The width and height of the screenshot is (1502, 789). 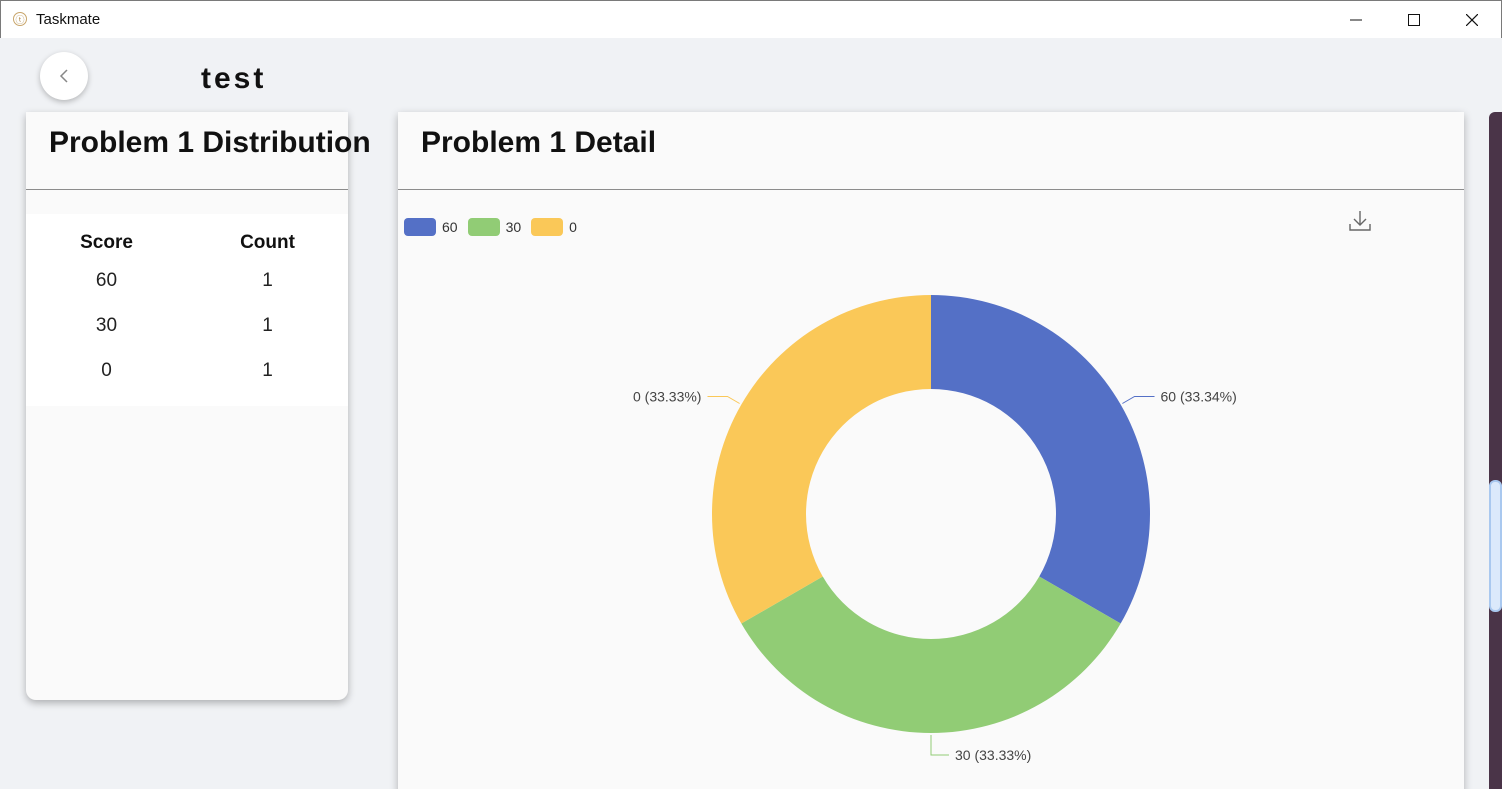 What do you see at coordinates (667, 397) in the screenshot?
I see `slice-label: 0 (33.33%)` at bounding box center [667, 397].